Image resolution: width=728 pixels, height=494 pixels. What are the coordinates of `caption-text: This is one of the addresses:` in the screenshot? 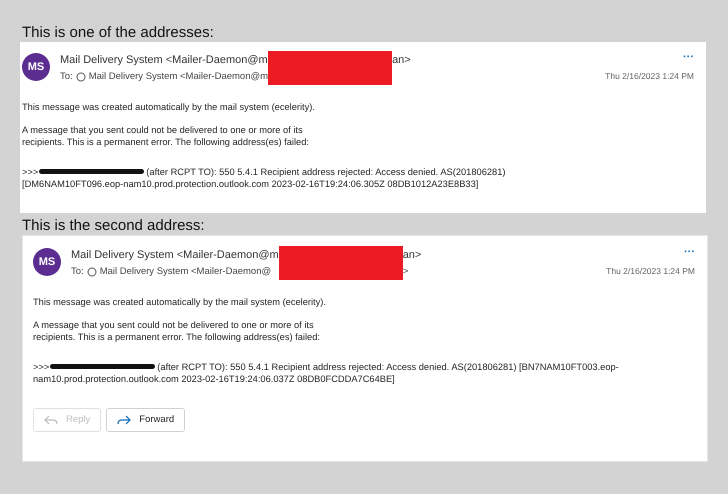 It's located at (118, 33).